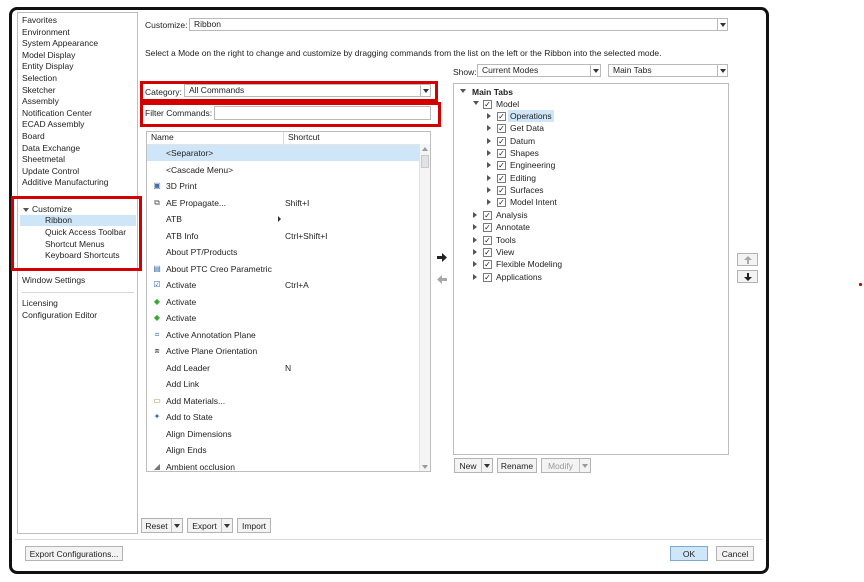 The width and height of the screenshot is (864, 582). Describe the element at coordinates (747, 259) in the screenshot. I see `move-up-button` at that location.